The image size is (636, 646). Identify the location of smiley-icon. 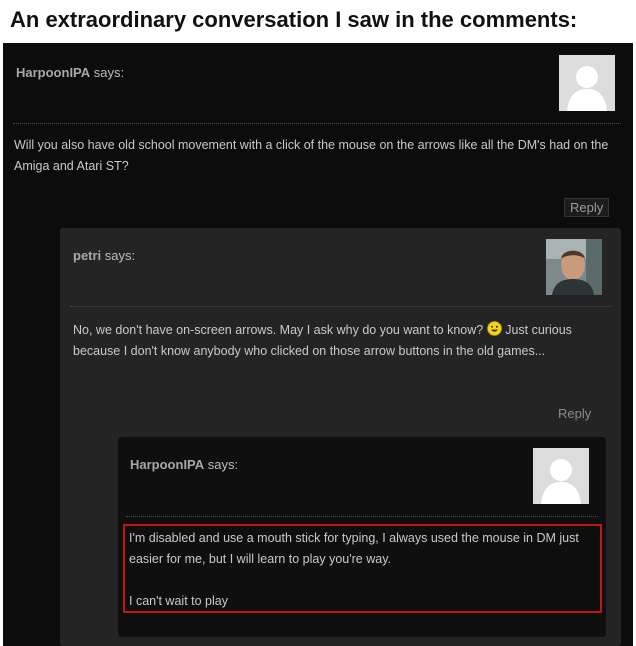
(494, 328).